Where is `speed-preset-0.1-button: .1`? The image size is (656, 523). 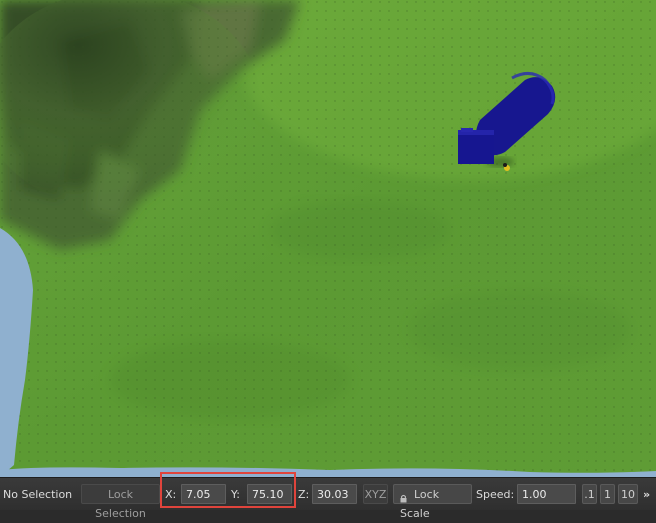
speed-preset-0.1-button: .1 is located at coordinates (589, 494).